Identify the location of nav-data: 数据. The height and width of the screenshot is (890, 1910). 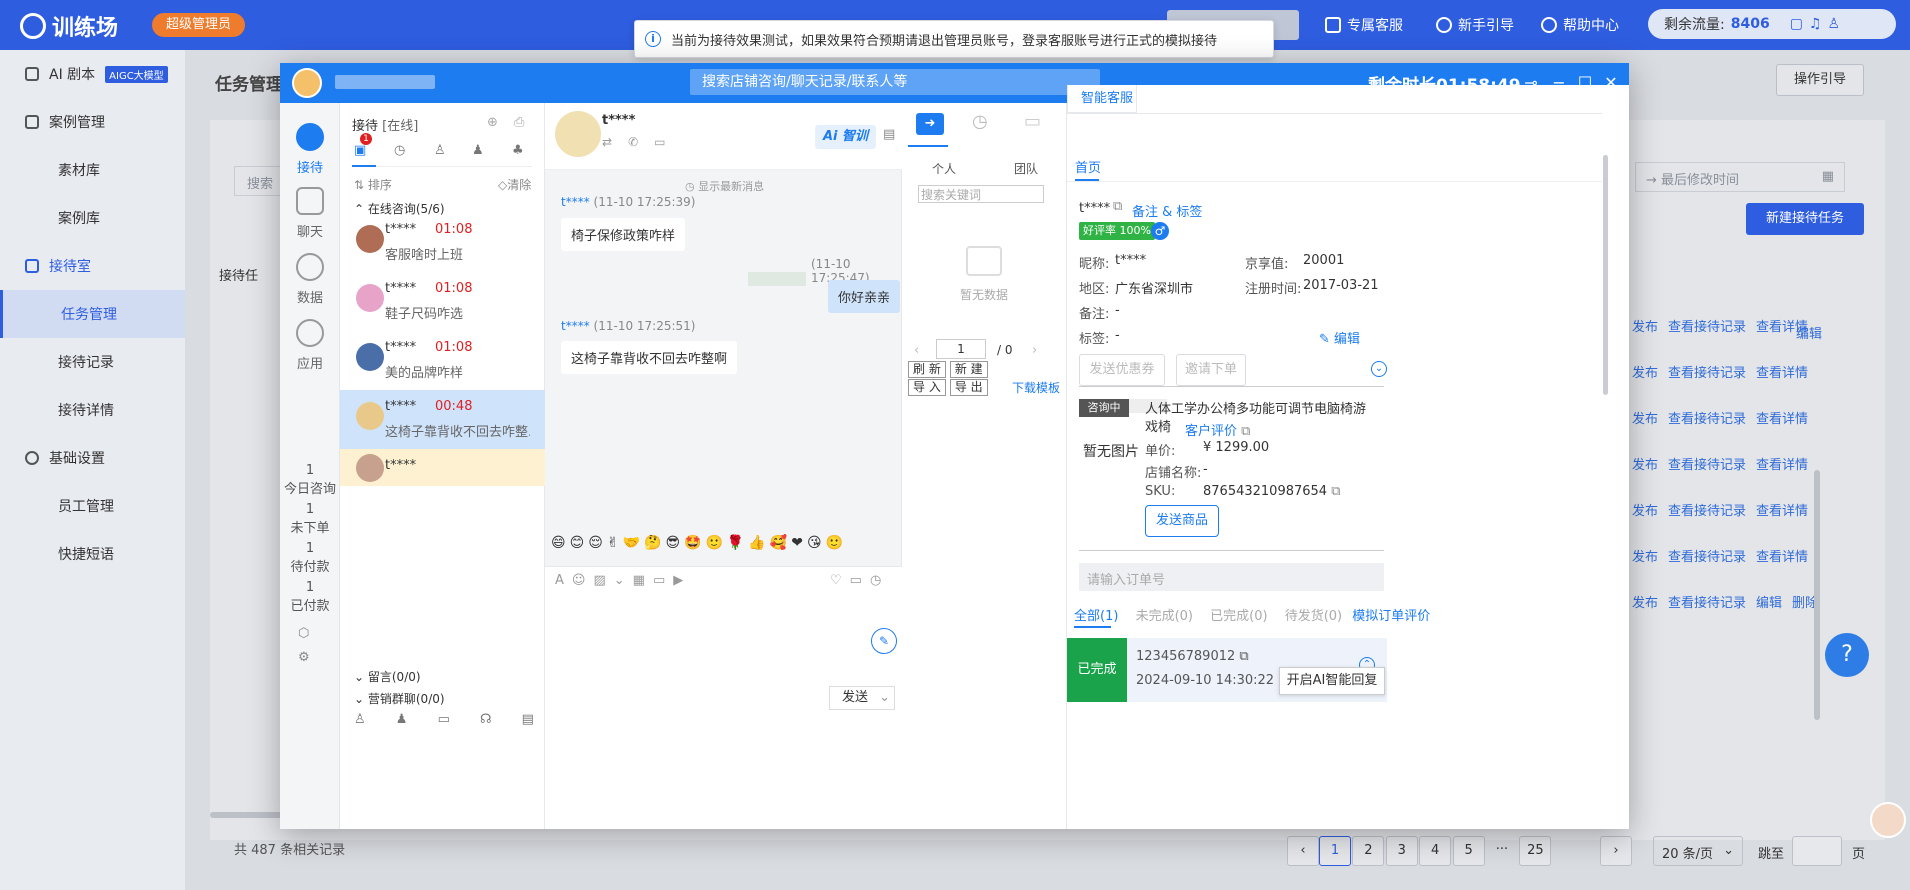
(310, 279).